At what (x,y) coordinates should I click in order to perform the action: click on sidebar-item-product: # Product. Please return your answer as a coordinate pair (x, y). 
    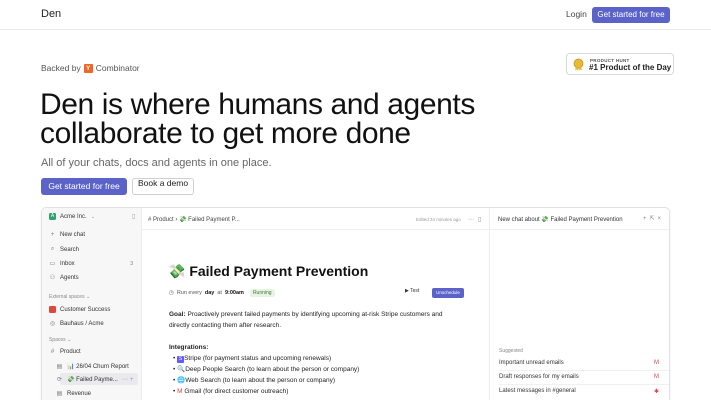
    Looking at the image, I should click on (65, 352).